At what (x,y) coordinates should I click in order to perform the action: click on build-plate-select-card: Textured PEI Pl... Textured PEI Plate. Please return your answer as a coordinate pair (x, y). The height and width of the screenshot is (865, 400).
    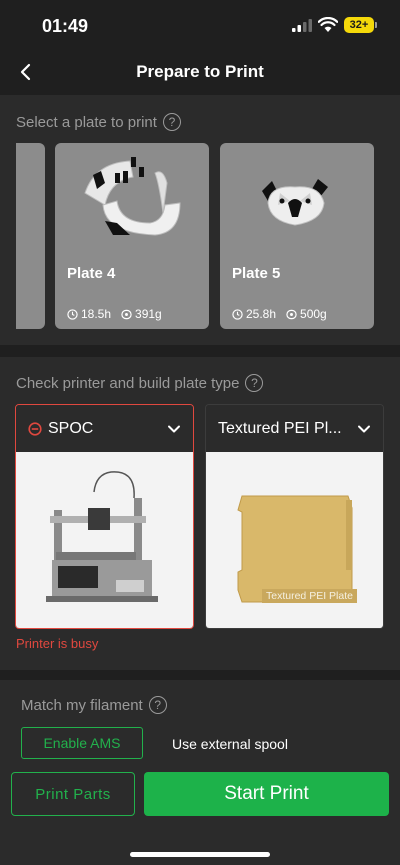
    Looking at the image, I should click on (294, 516).